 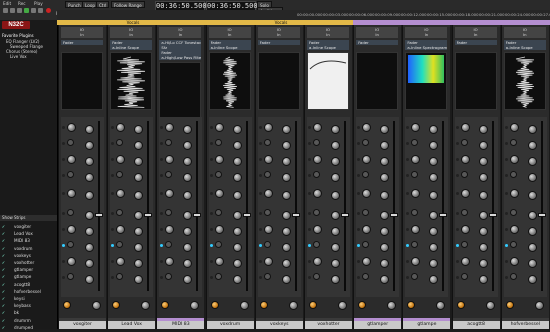 I want to click on plugin-item: Live Vox, so click(x=18, y=56).